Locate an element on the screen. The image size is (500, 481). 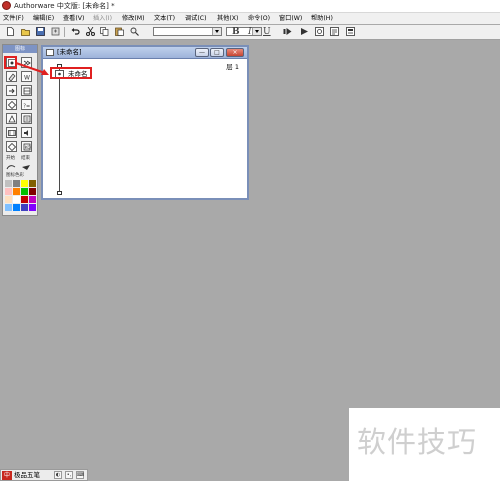
functions-window-icon is located at coordinates (319, 31).